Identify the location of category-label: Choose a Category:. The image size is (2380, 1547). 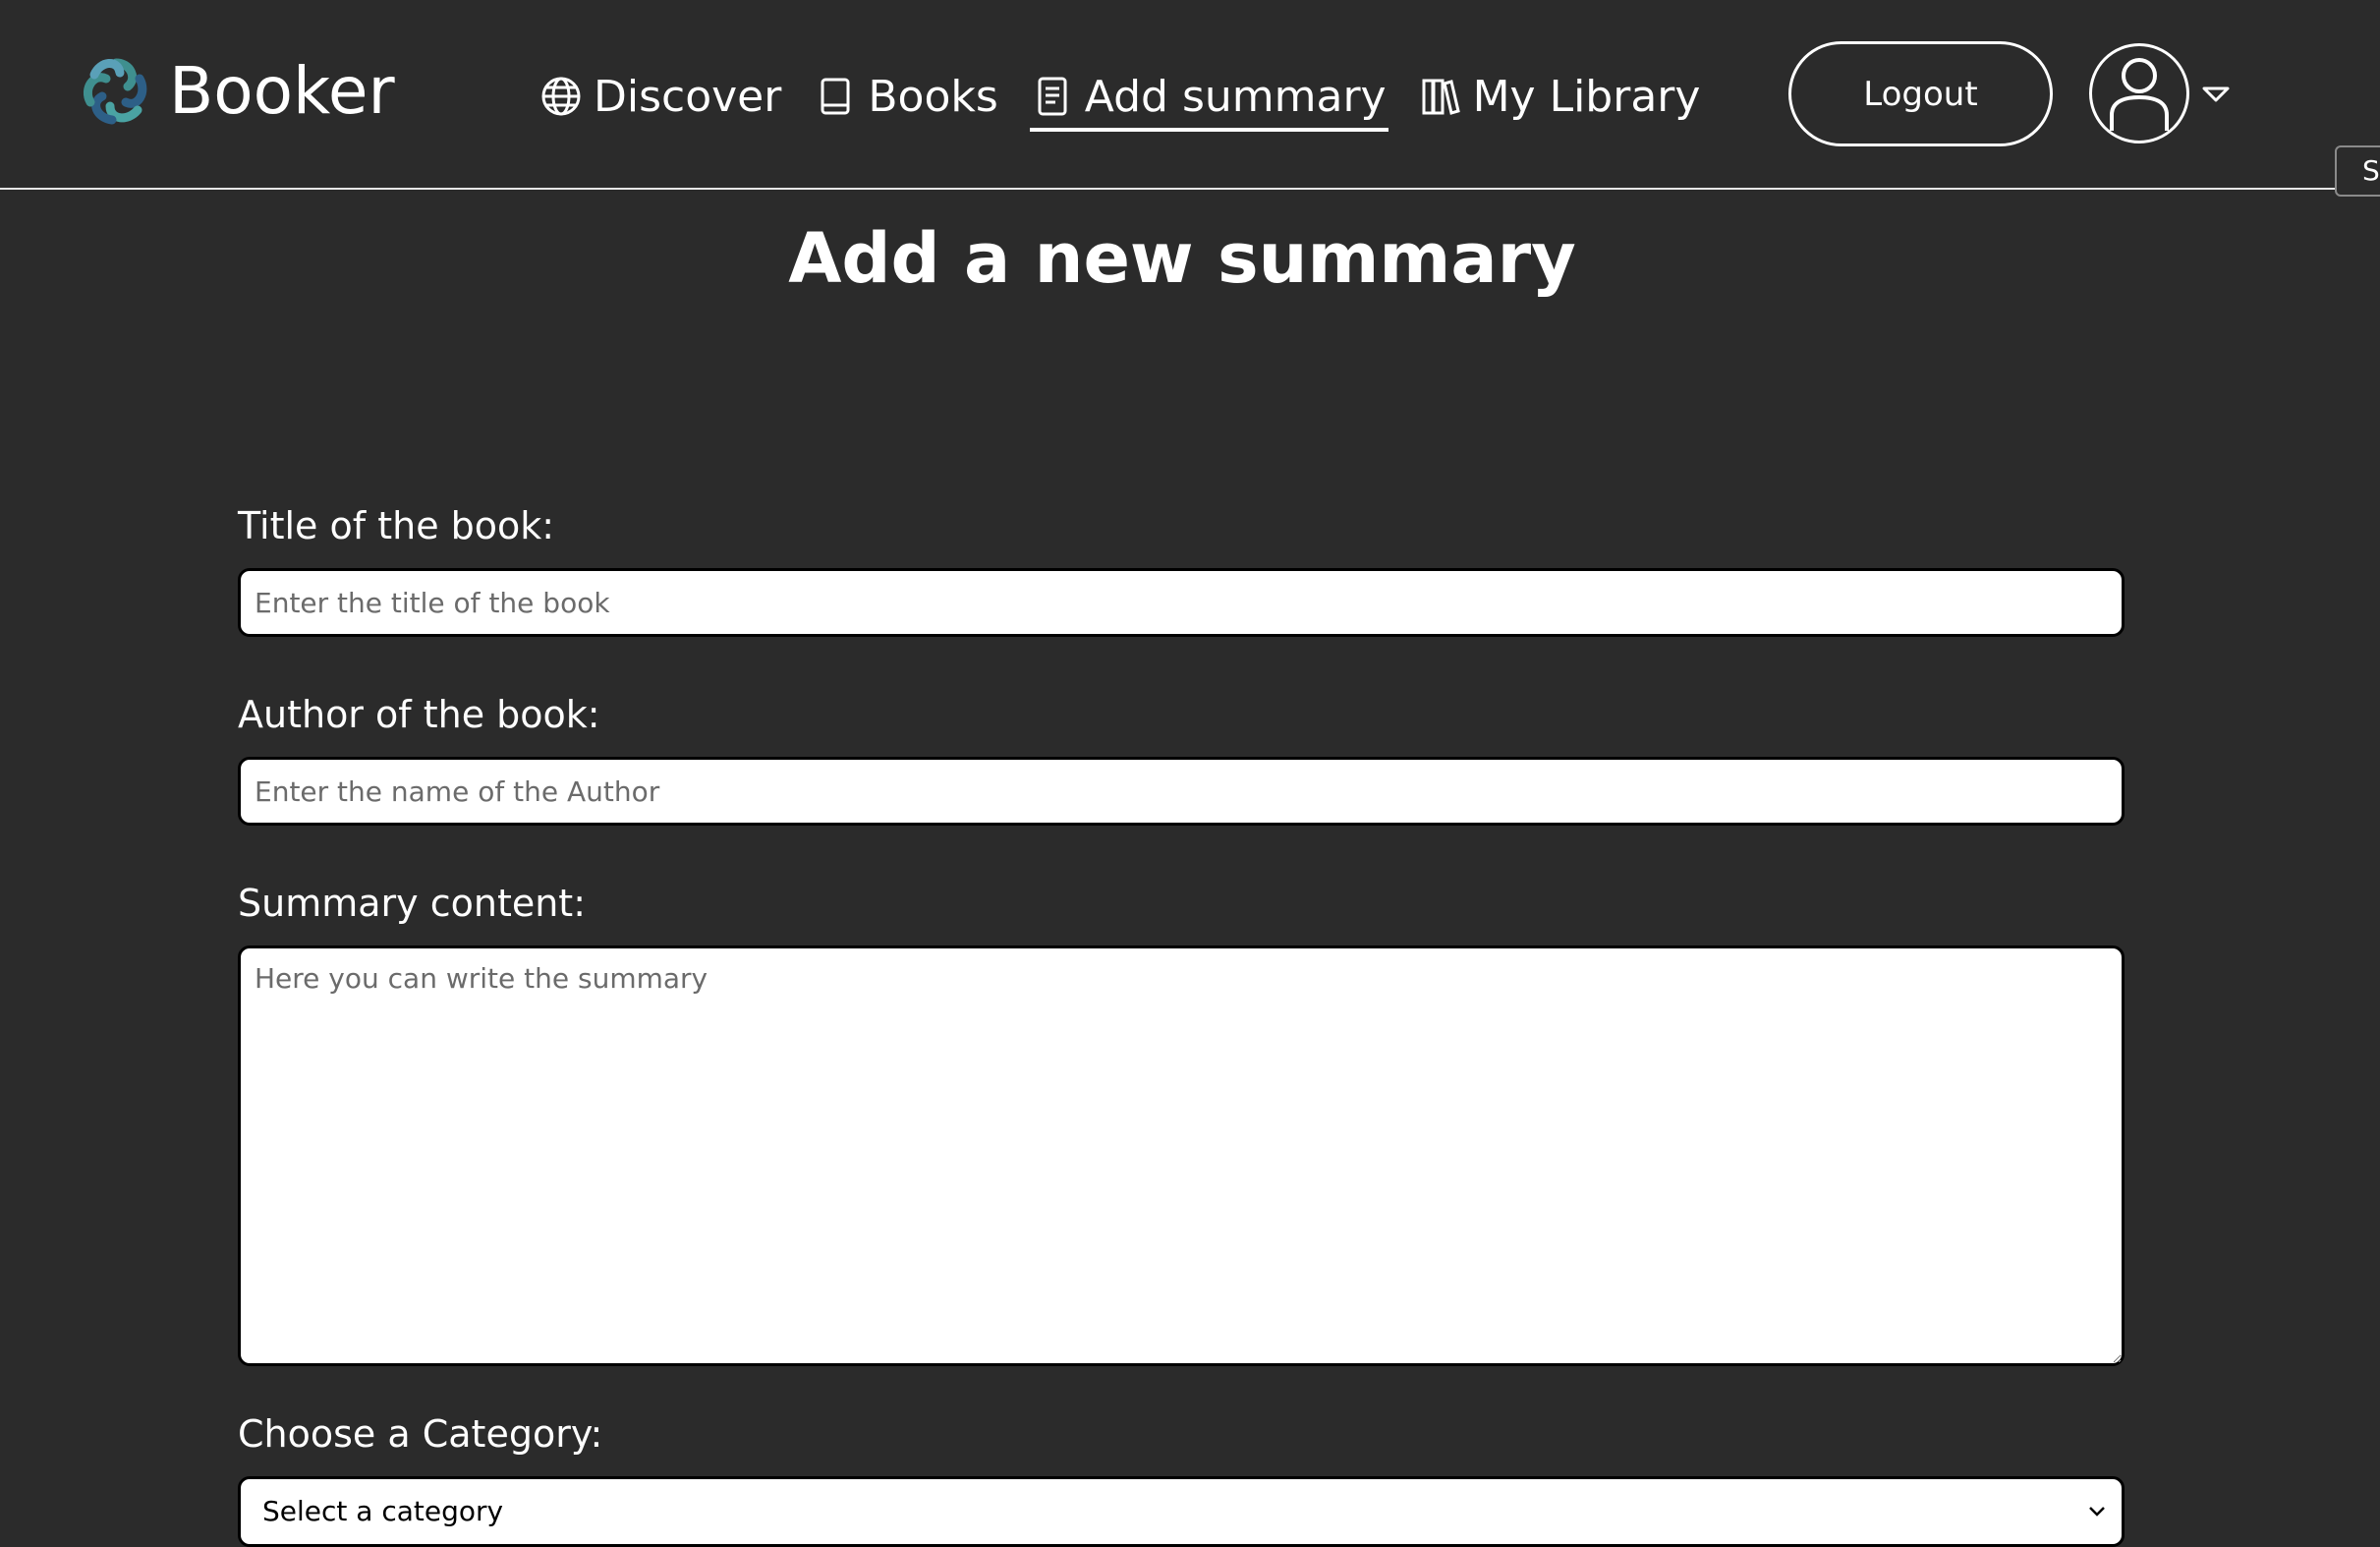
(420, 1434).